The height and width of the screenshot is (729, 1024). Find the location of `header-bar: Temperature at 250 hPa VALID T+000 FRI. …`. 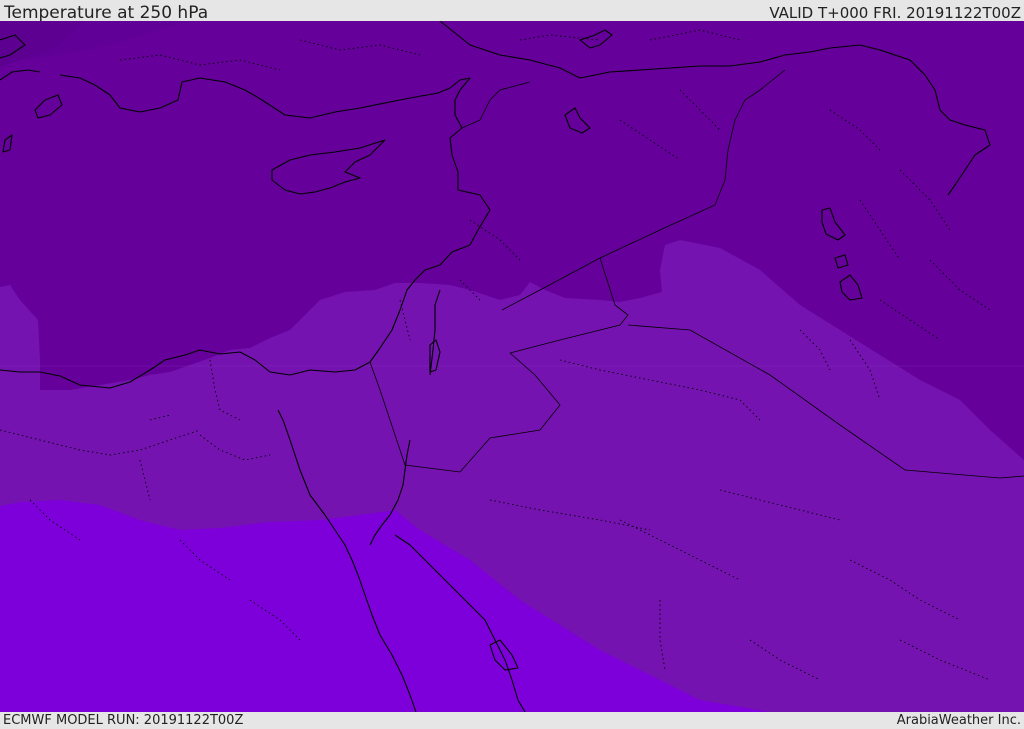

header-bar: Temperature at 250 hPa VALID T+000 FRI. … is located at coordinates (512, 11).